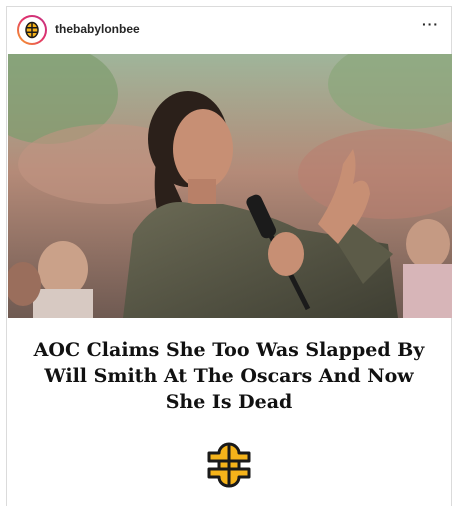  What do you see at coordinates (229, 30) in the screenshot?
I see `post-header: thebabylonbee ···` at bounding box center [229, 30].